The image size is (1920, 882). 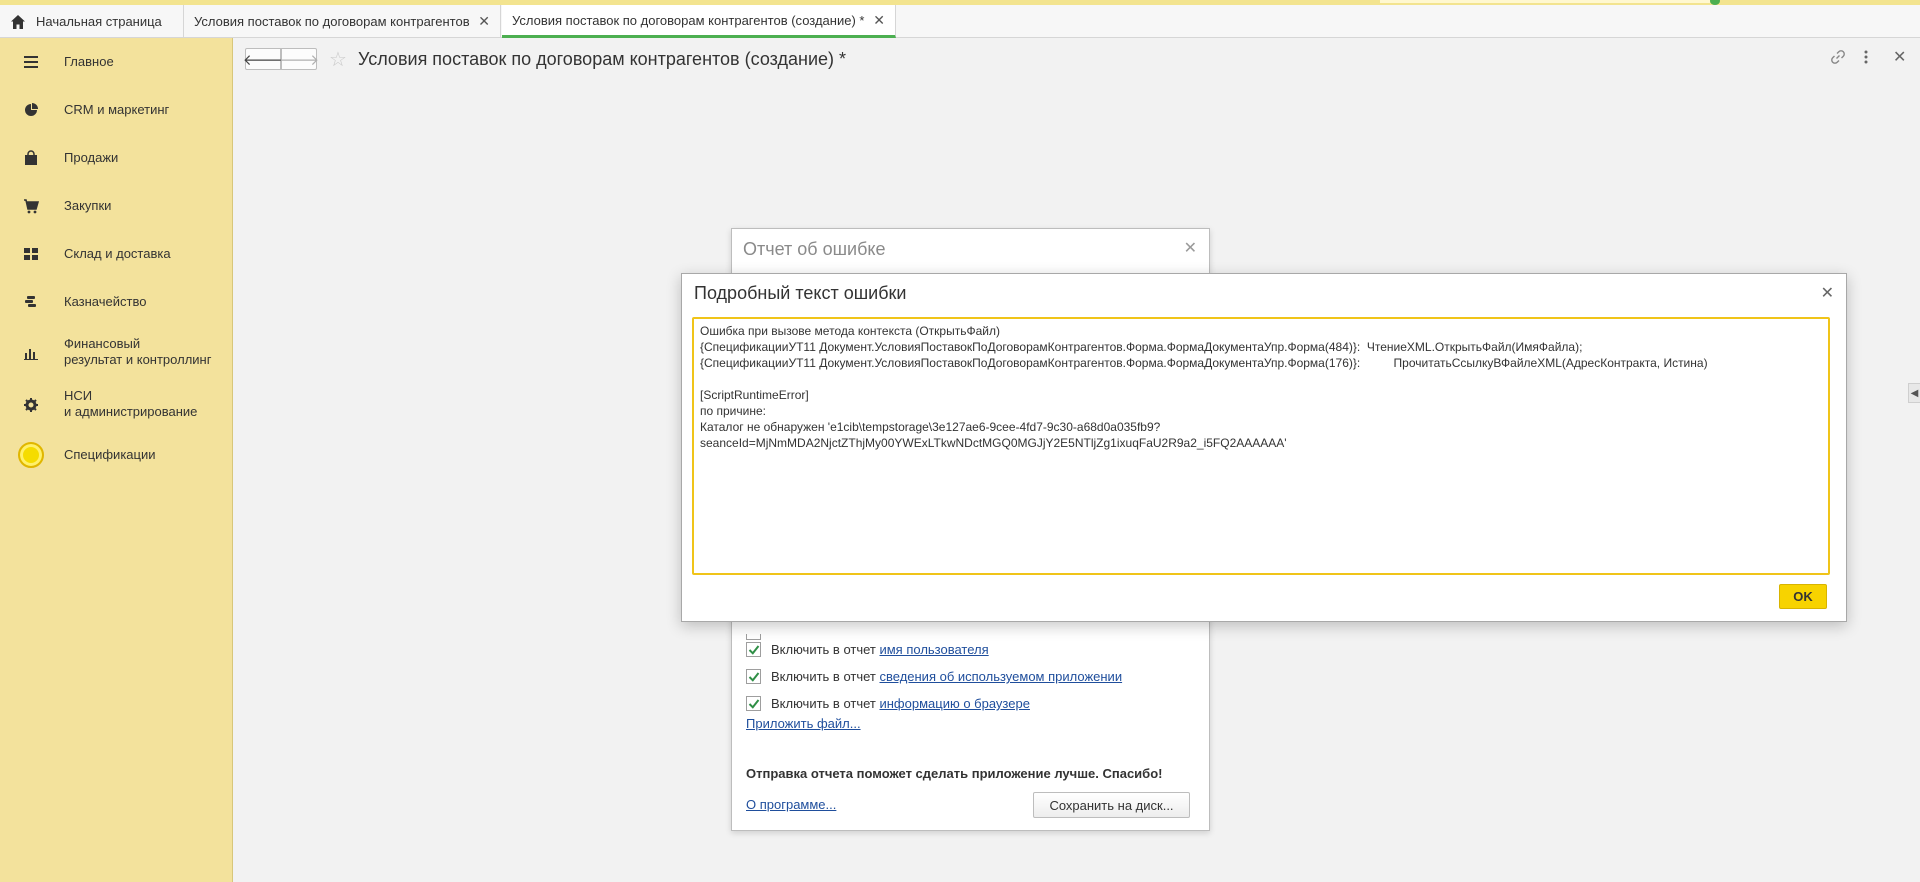 What do you see at coordinates (31, 302) in the screenshot?
I see `coins-icon` at bounding box center [31, 302].